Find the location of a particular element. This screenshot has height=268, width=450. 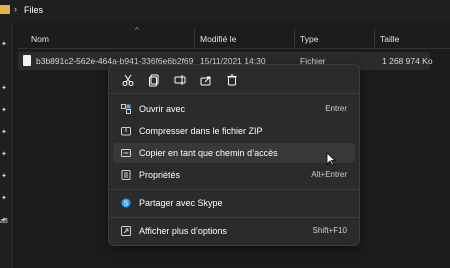

address-bar: › Files is located at coordinates (225, 11).